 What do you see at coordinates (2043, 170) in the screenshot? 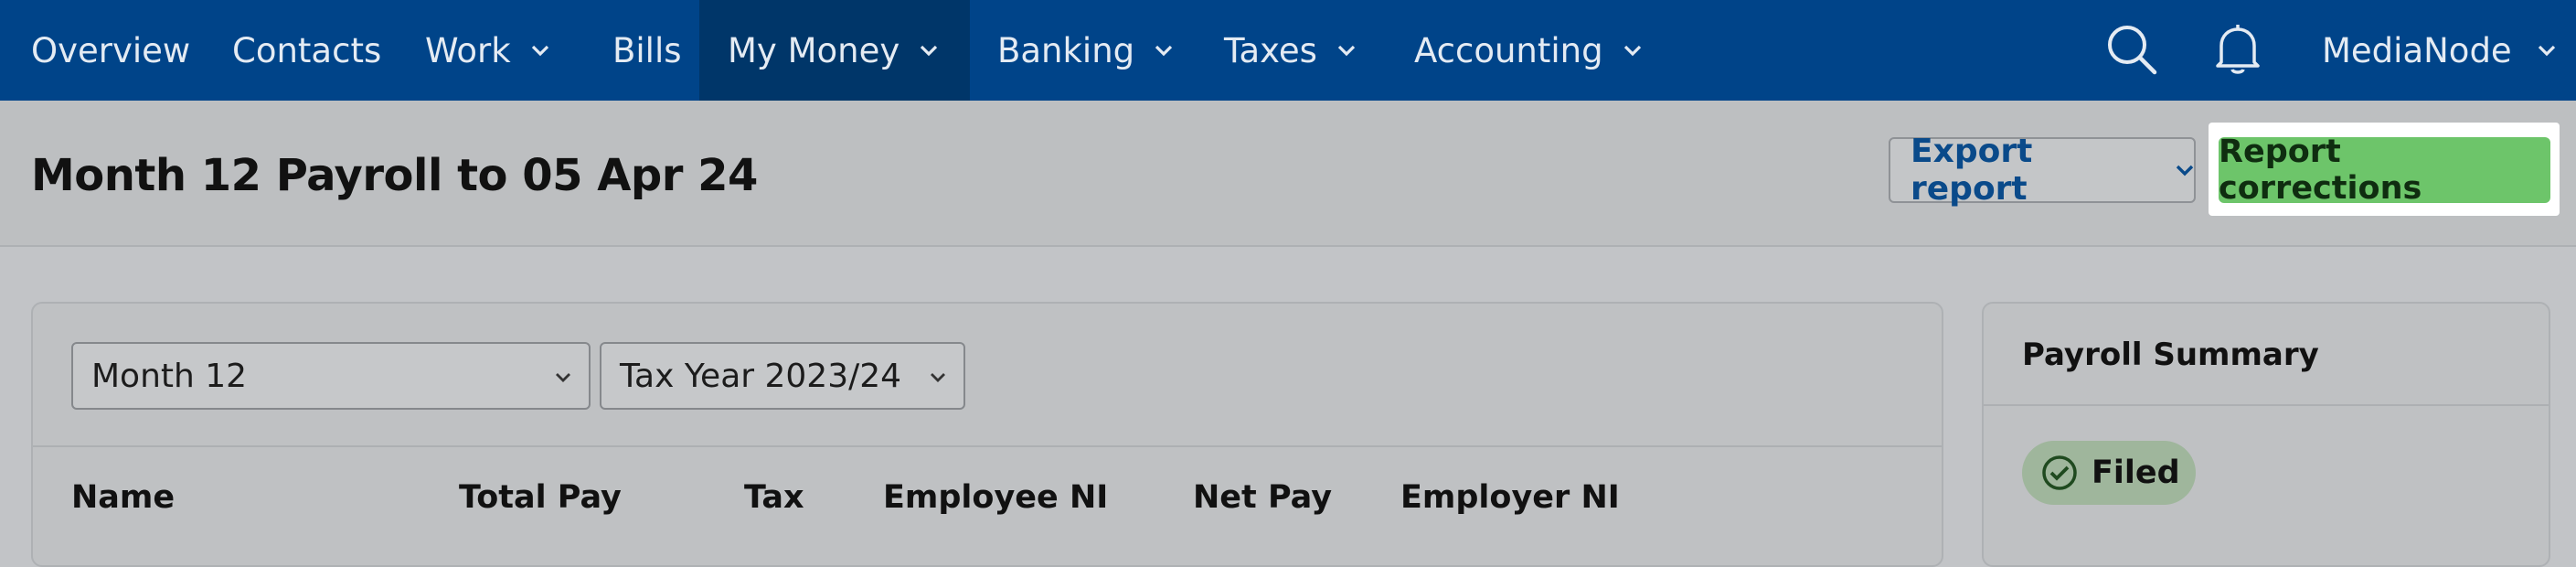
I see `export-report-button: Export report` at bounding box center [2043, 170].